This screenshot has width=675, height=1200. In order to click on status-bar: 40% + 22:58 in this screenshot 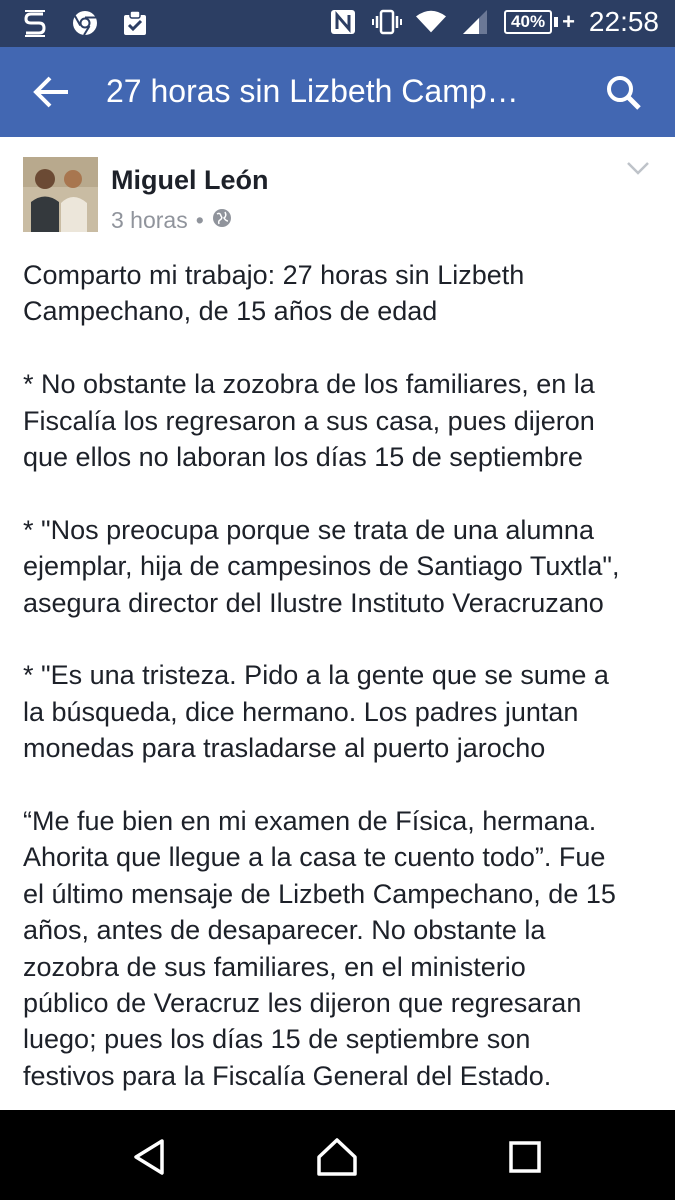, I will do `click(337, 23)`.